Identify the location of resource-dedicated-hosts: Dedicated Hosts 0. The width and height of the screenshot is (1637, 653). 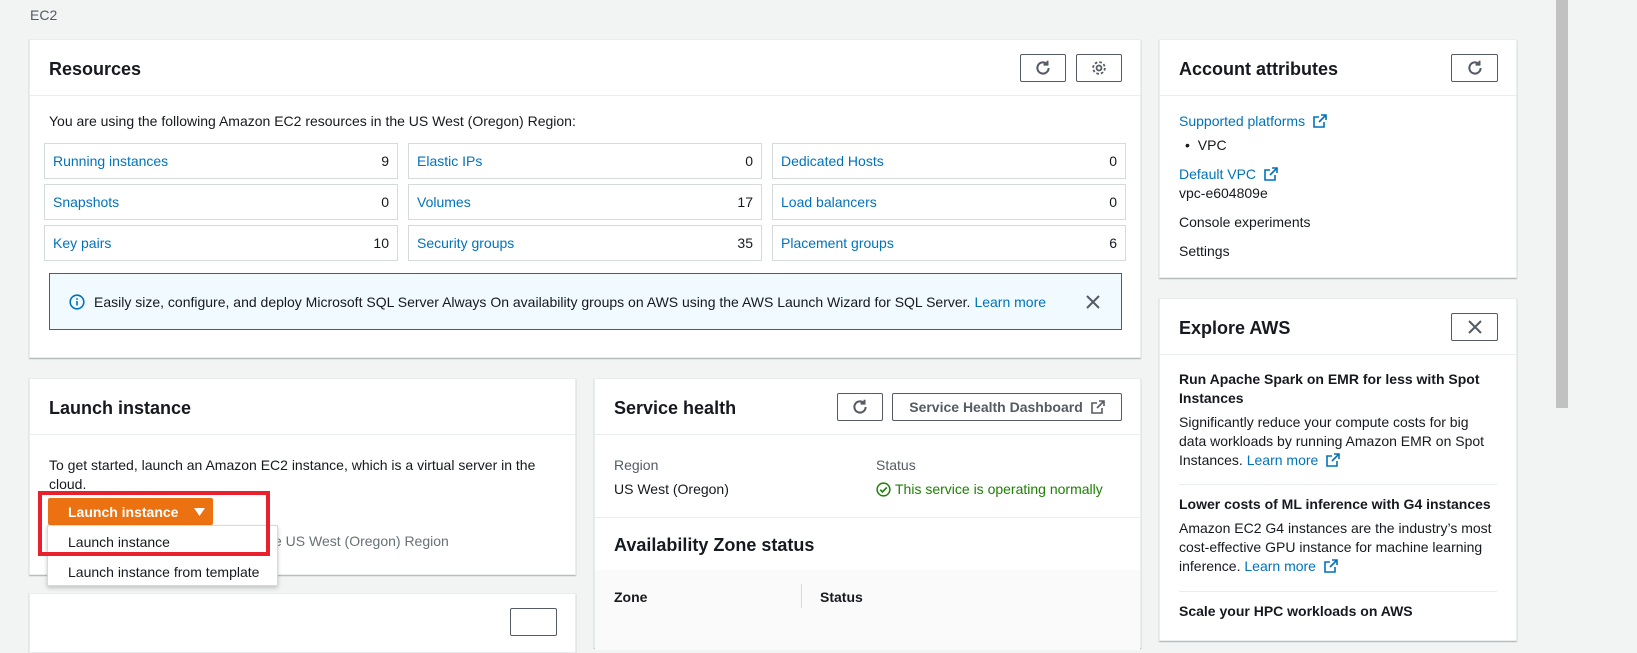
(949, 161).